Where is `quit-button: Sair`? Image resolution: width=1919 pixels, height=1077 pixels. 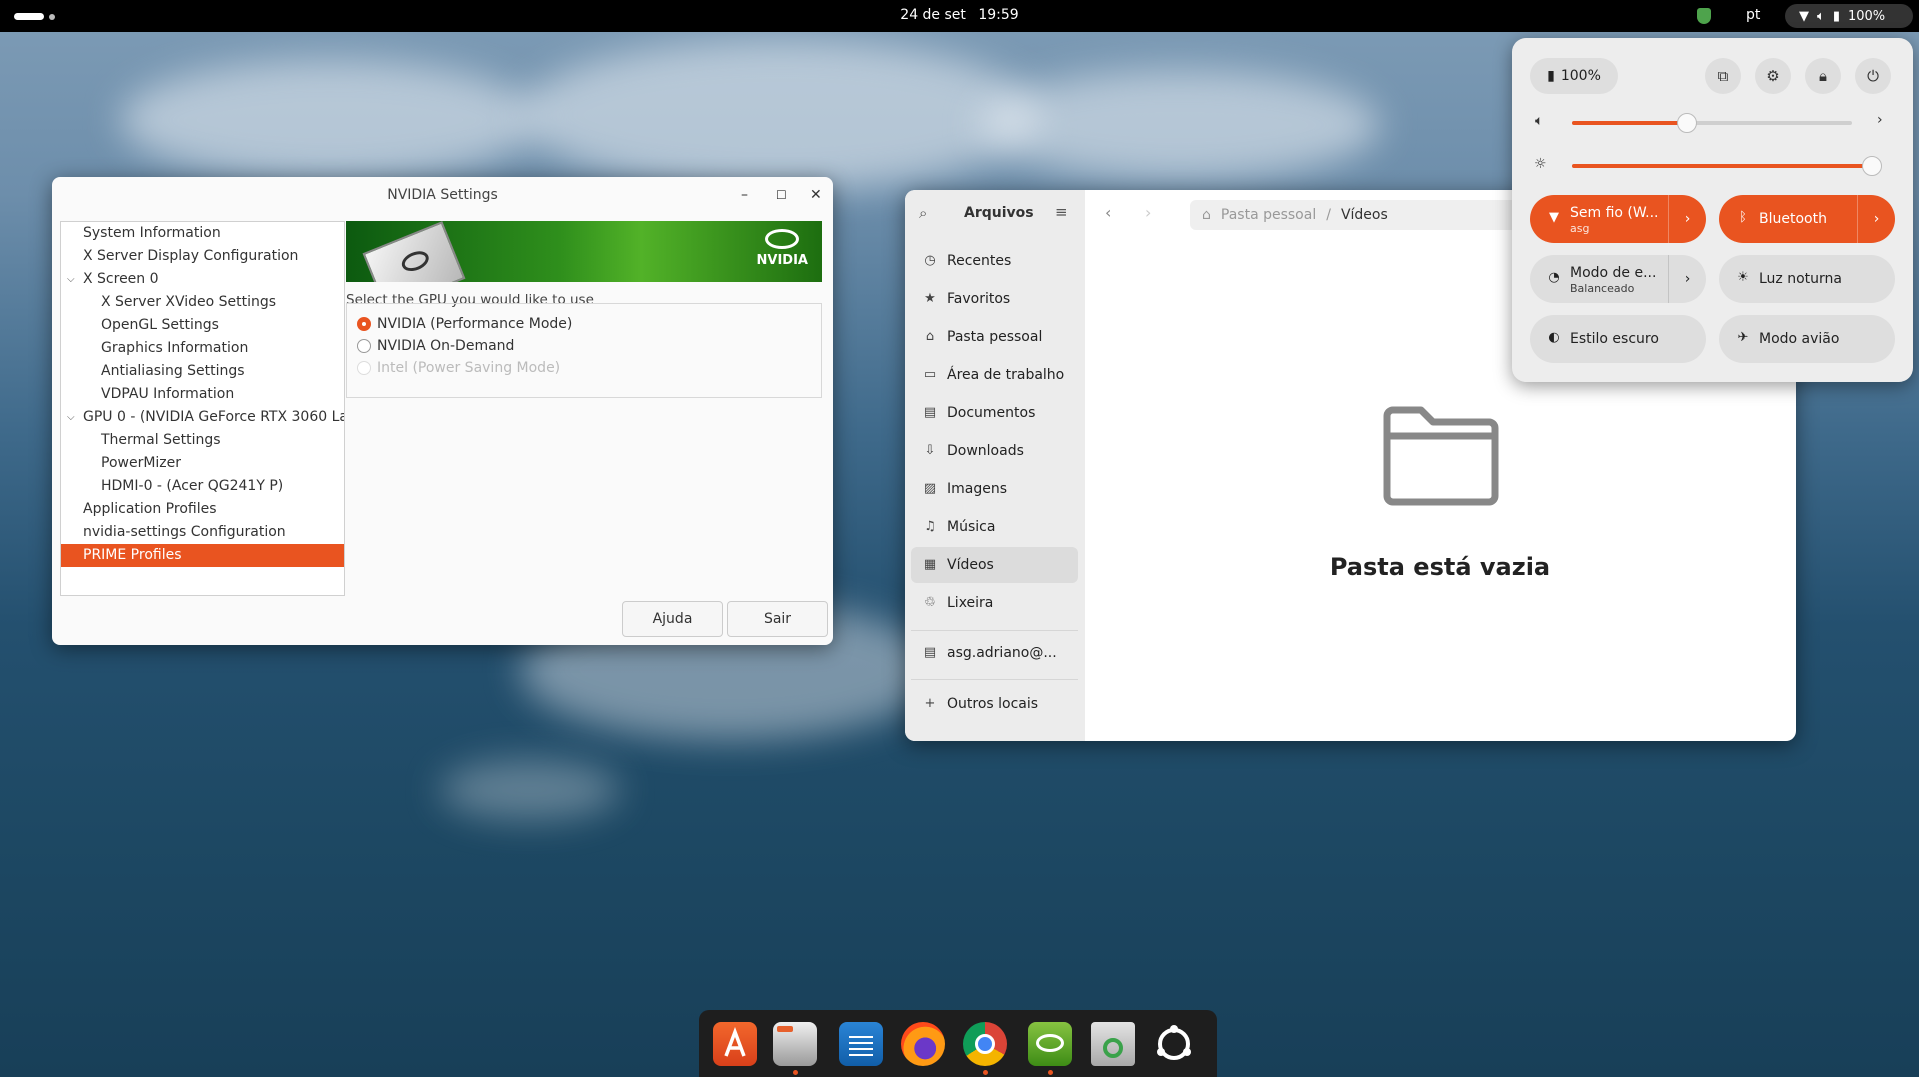
quit-button: Sair is located at coordinates (777, 619).